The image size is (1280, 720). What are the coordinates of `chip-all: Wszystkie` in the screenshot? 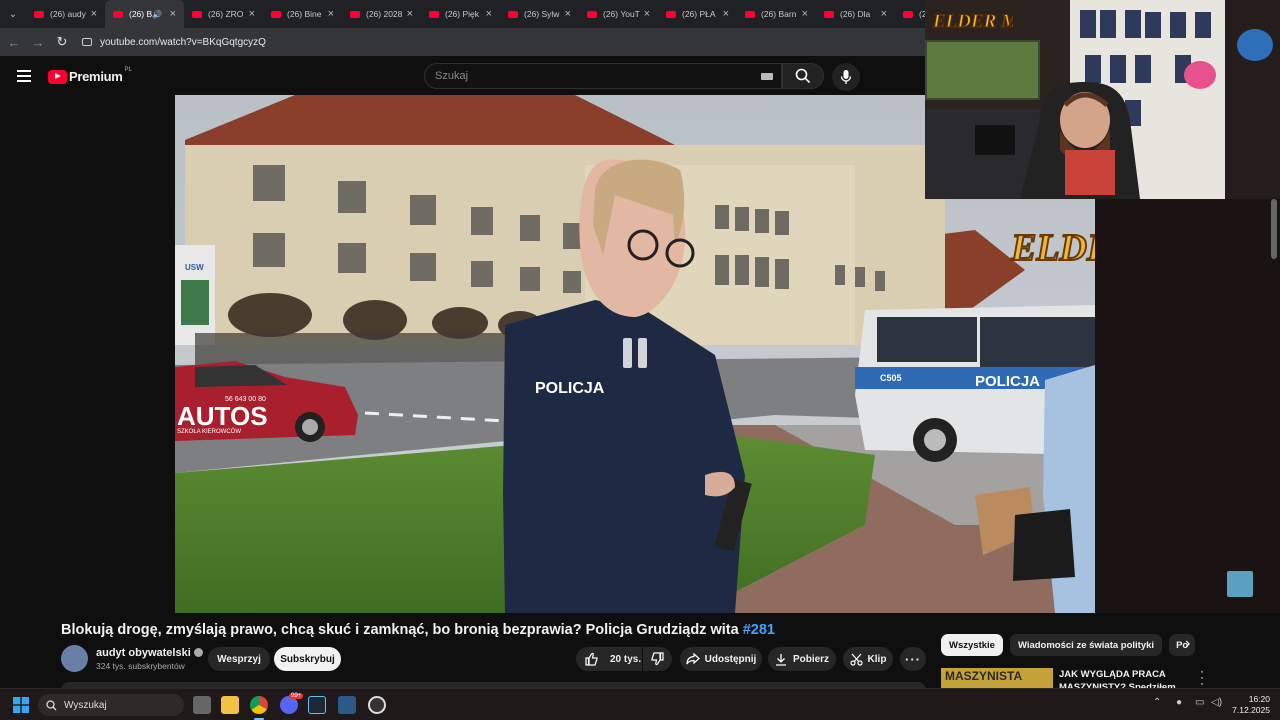 It's located at (972, 645).